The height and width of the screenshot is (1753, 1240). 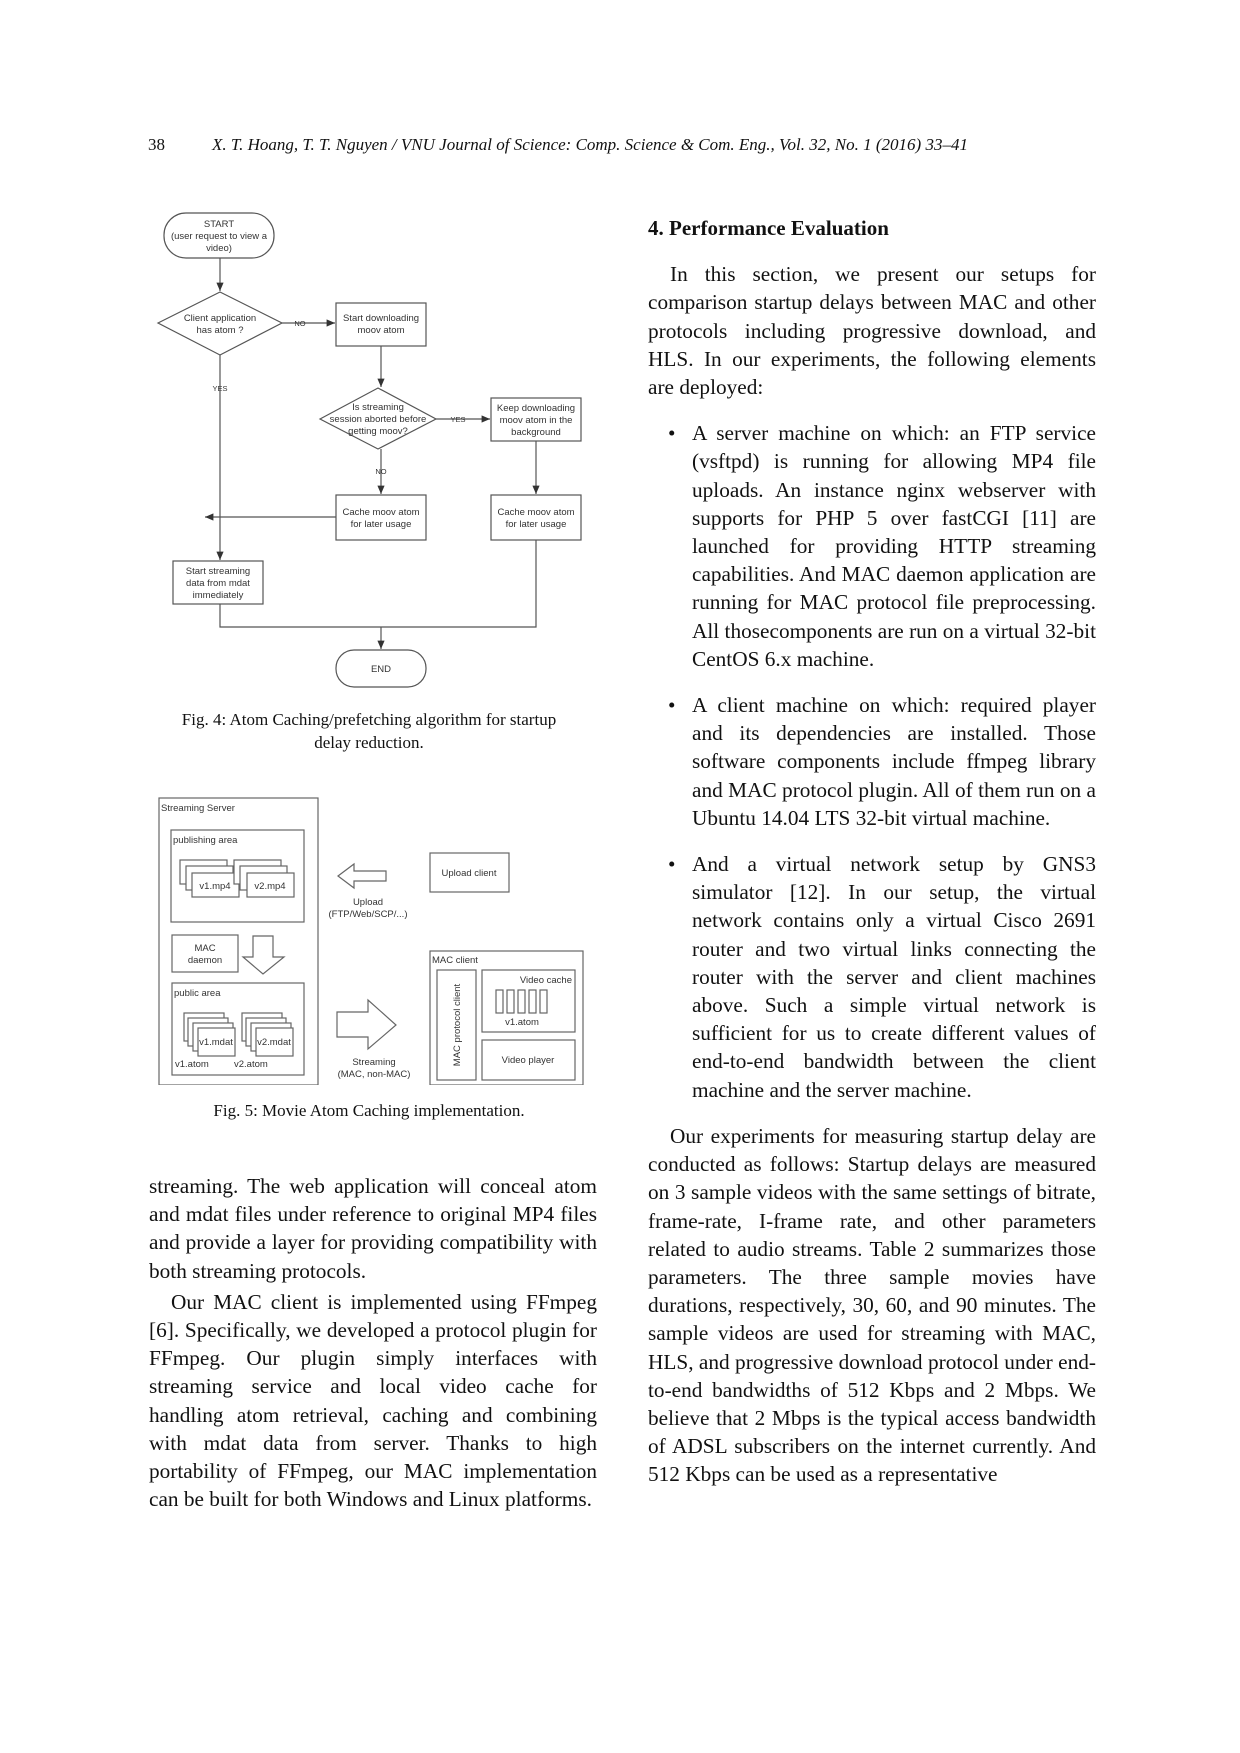 I want to click on mac-protocol-client-label: MAC protocol client, so click(x=457, y=1024).